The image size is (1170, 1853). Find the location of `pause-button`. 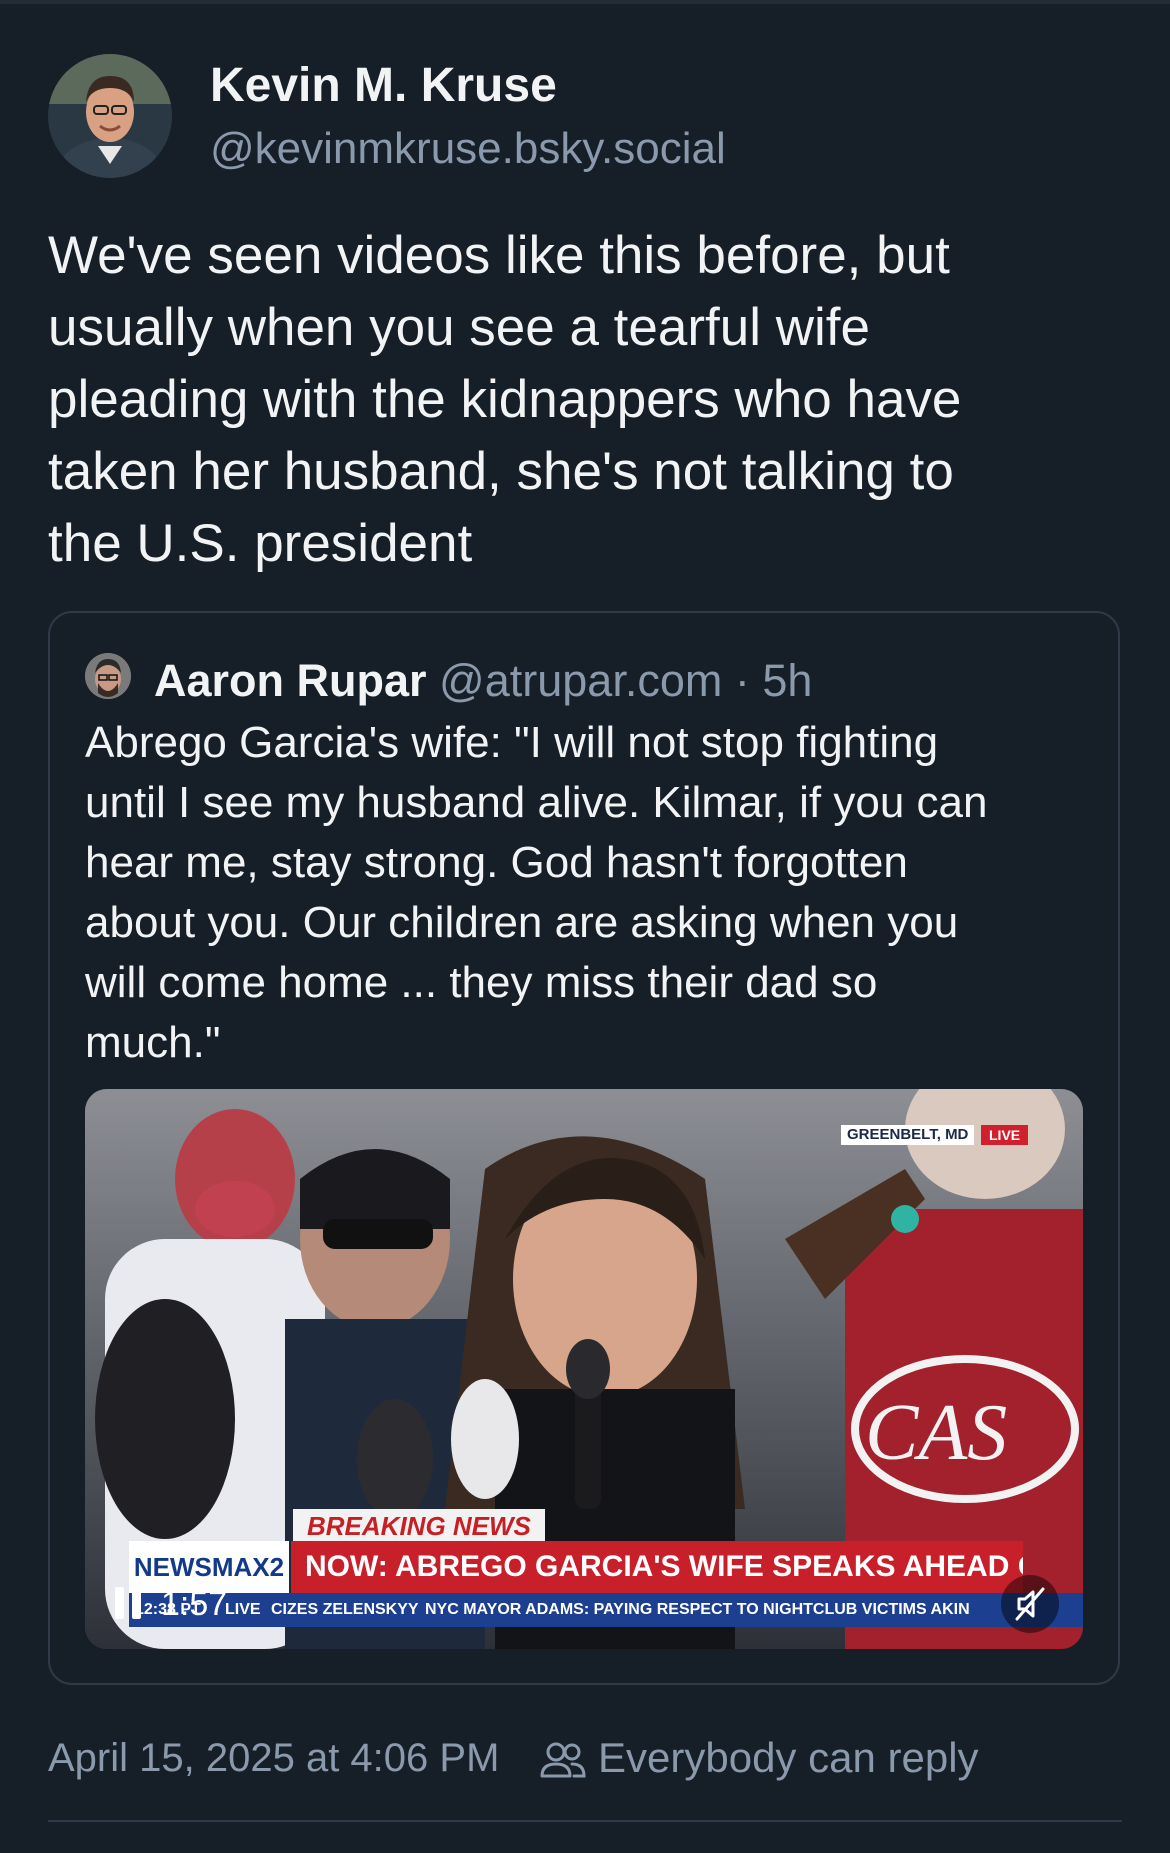

pause-button is located at coordinates (128, 1603).